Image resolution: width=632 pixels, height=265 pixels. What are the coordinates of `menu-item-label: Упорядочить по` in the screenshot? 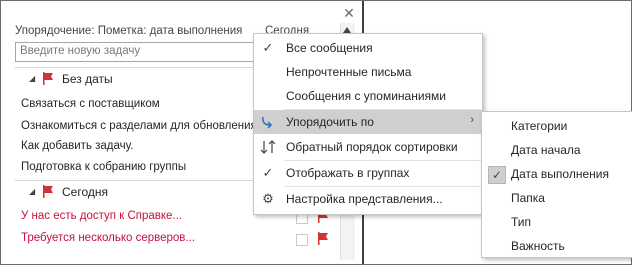 It's located at (330, 122).